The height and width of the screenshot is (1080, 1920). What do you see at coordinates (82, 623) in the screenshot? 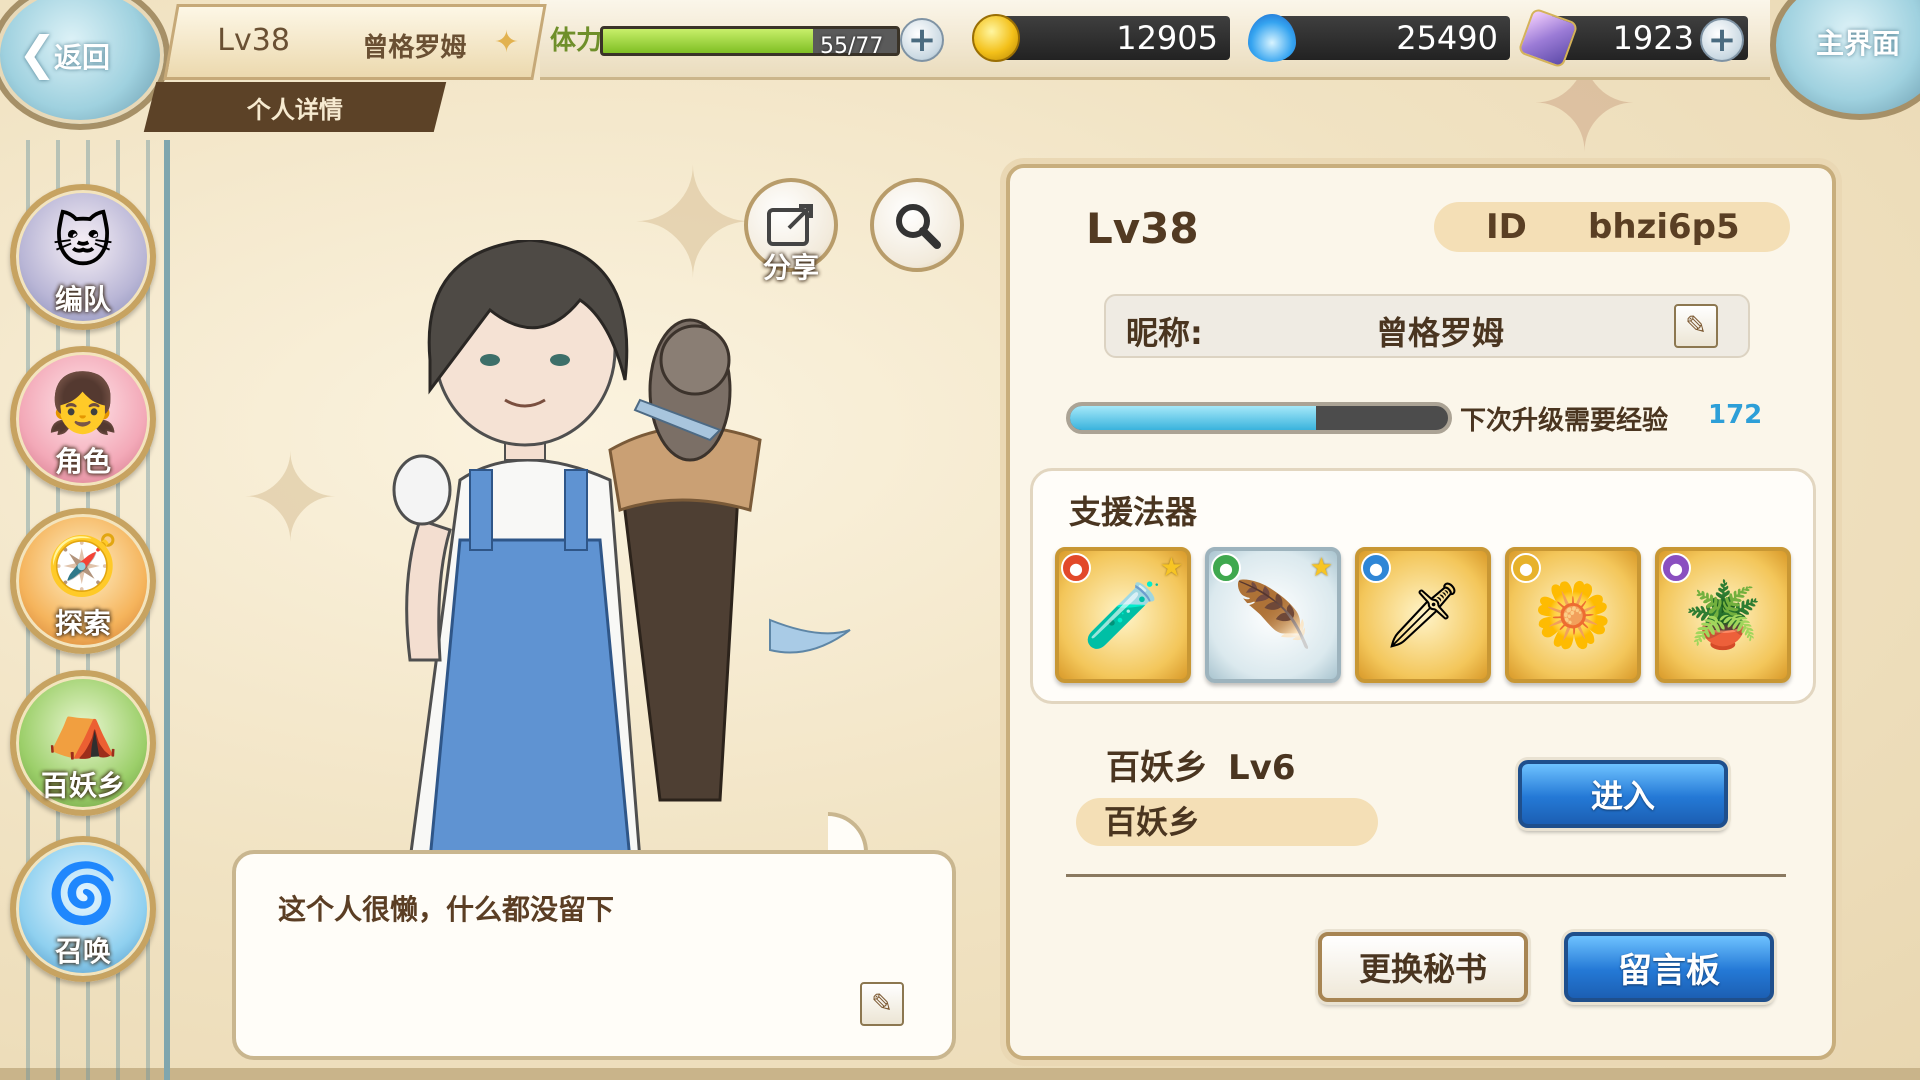
I see `nav-explore-label: 探索` at bounding box center [82, 623].